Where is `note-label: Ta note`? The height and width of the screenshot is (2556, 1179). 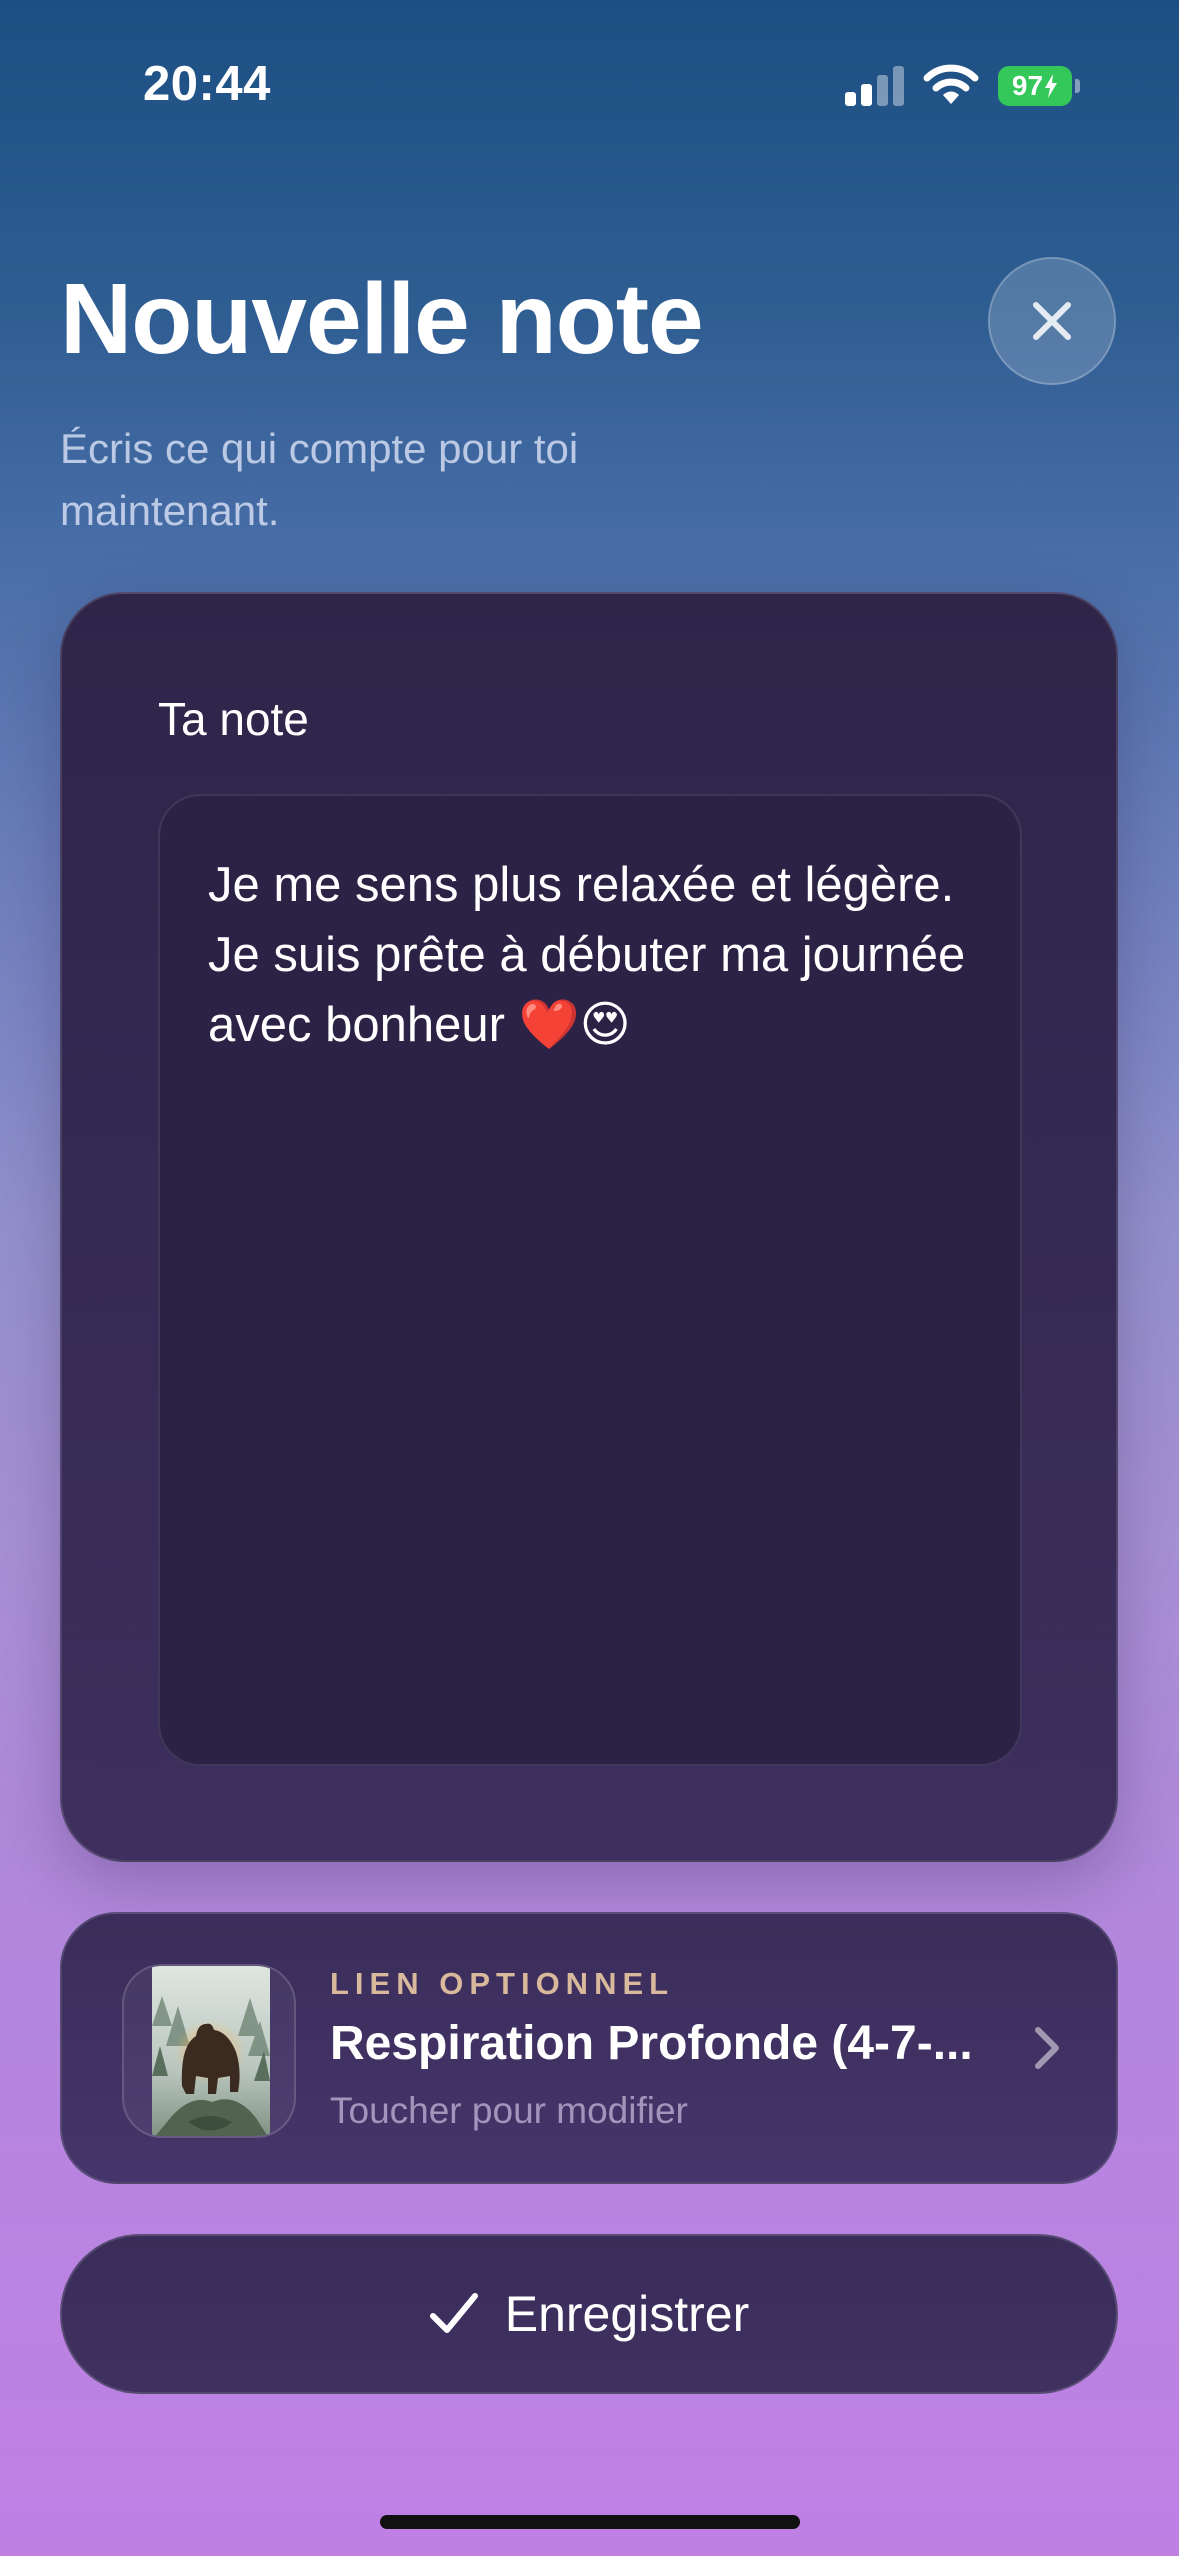 note-label: Ta note is located at coordinates (233, 719).